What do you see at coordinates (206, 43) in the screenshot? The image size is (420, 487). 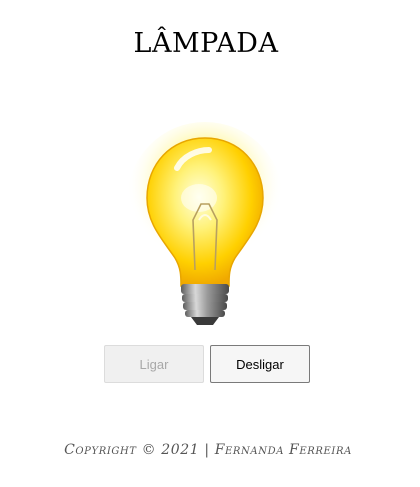 I see `page-title: LÂMPADA` at bounding box center [206, 43].